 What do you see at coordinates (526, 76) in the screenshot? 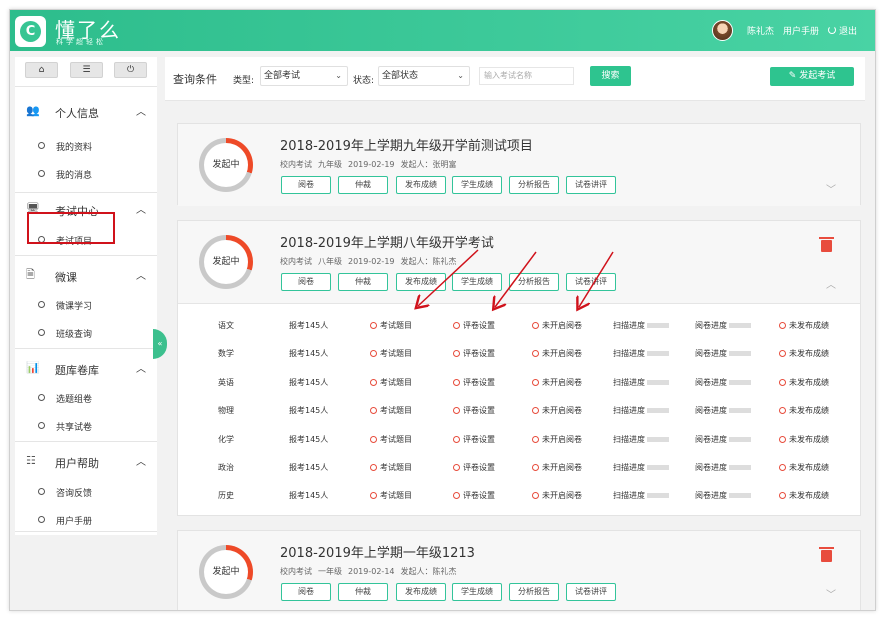
I see `search-input: 输入考试名称` at bounding box center [526, 76].